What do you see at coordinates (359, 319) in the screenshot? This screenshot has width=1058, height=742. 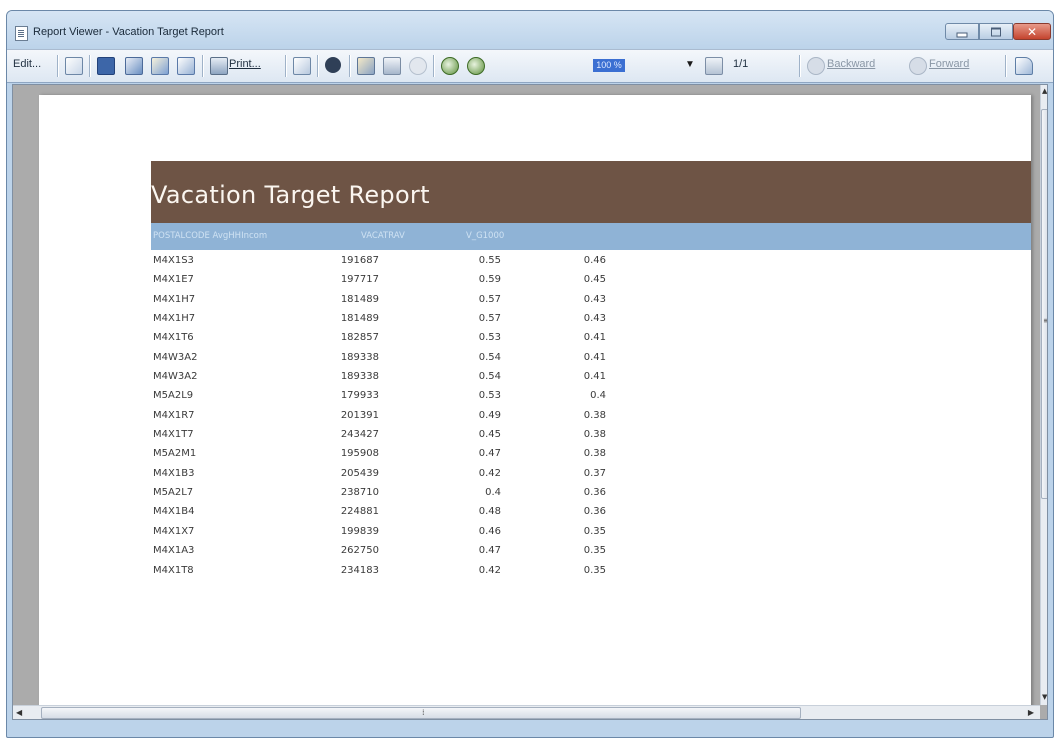 I see `cell-avghhincome: 181489` at bounding box center [359, 319].